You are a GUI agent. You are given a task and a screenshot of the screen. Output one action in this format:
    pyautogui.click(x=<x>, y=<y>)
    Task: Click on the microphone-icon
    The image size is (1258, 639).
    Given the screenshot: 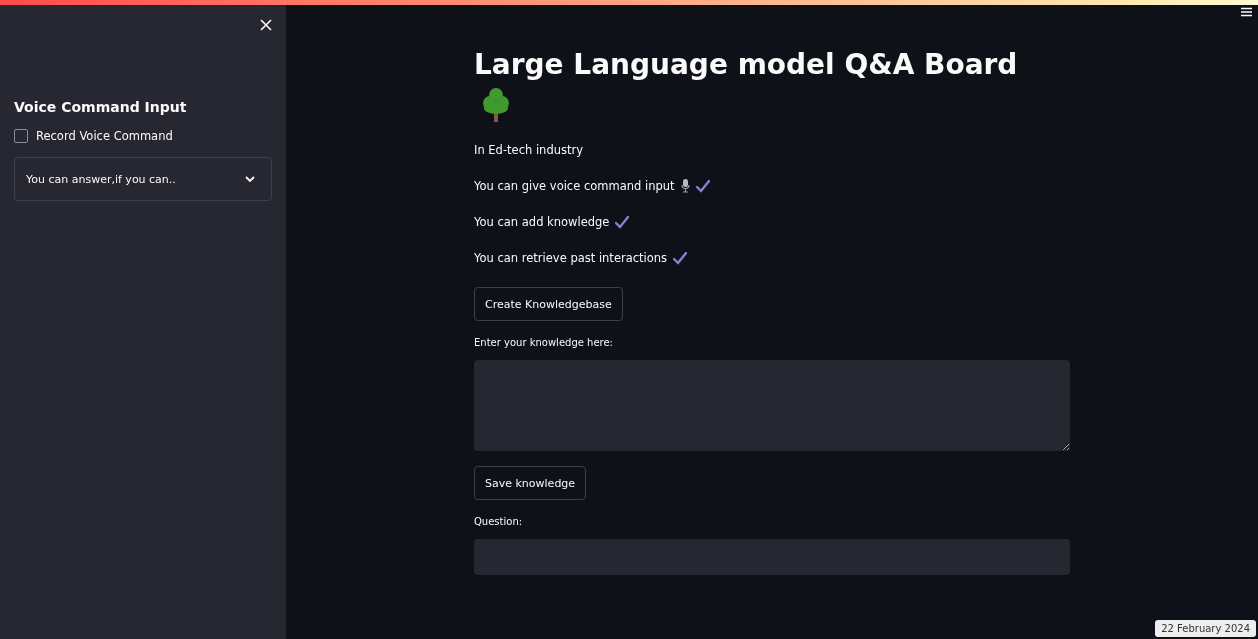 What is the action you would take?
    pyautogui.click(x=685, y=186)
    